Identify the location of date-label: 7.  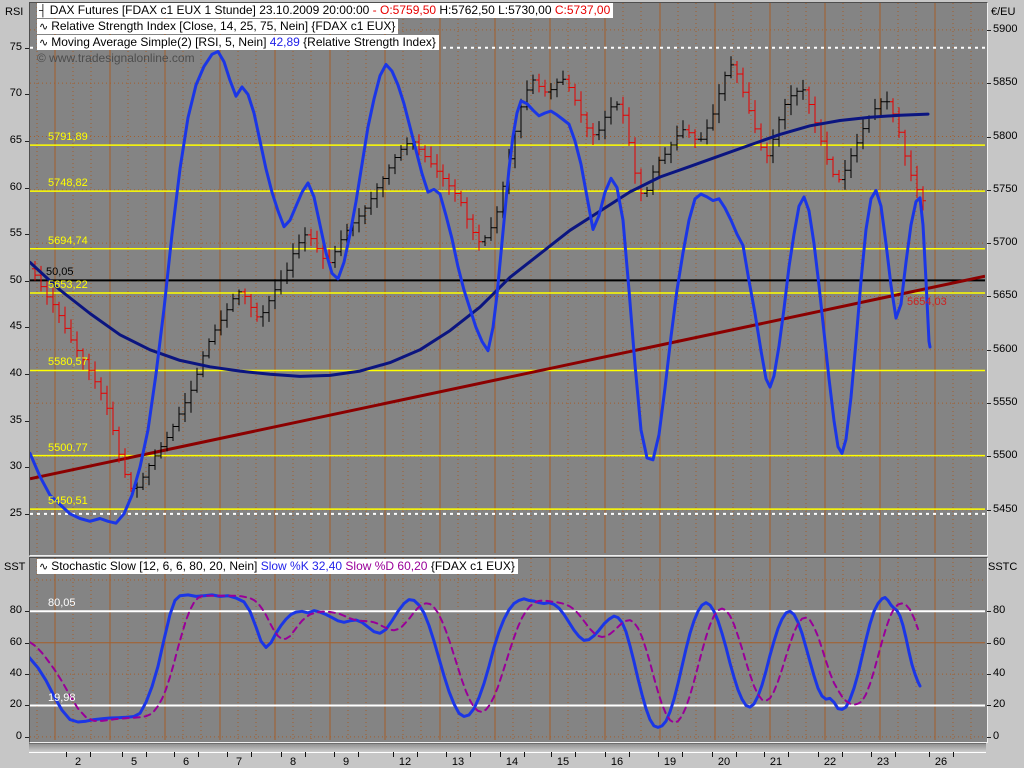
(239, 762).